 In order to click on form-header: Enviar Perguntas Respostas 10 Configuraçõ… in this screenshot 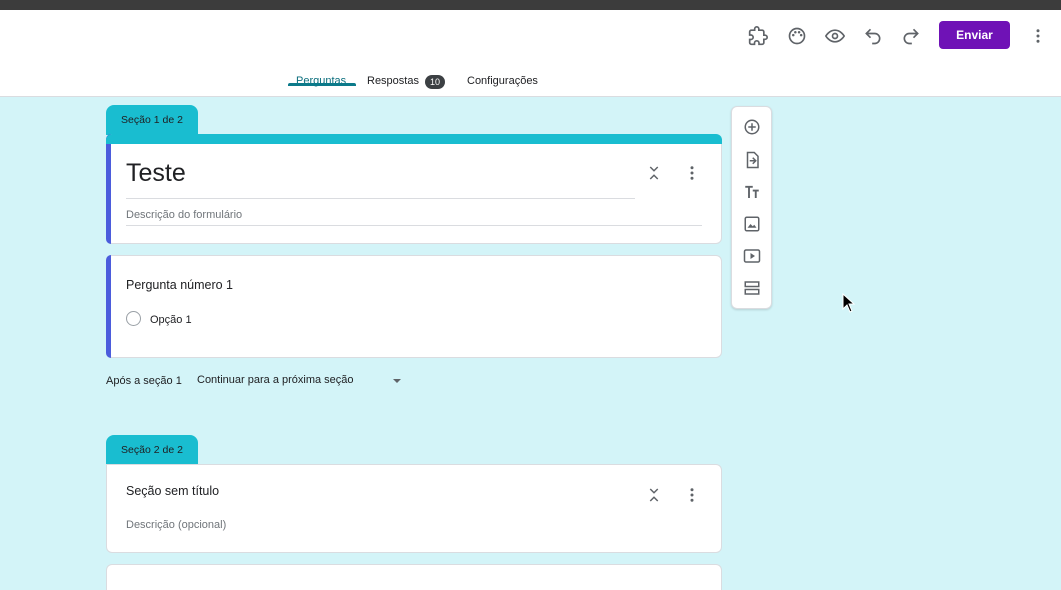, I will do `click(530, 53)`.